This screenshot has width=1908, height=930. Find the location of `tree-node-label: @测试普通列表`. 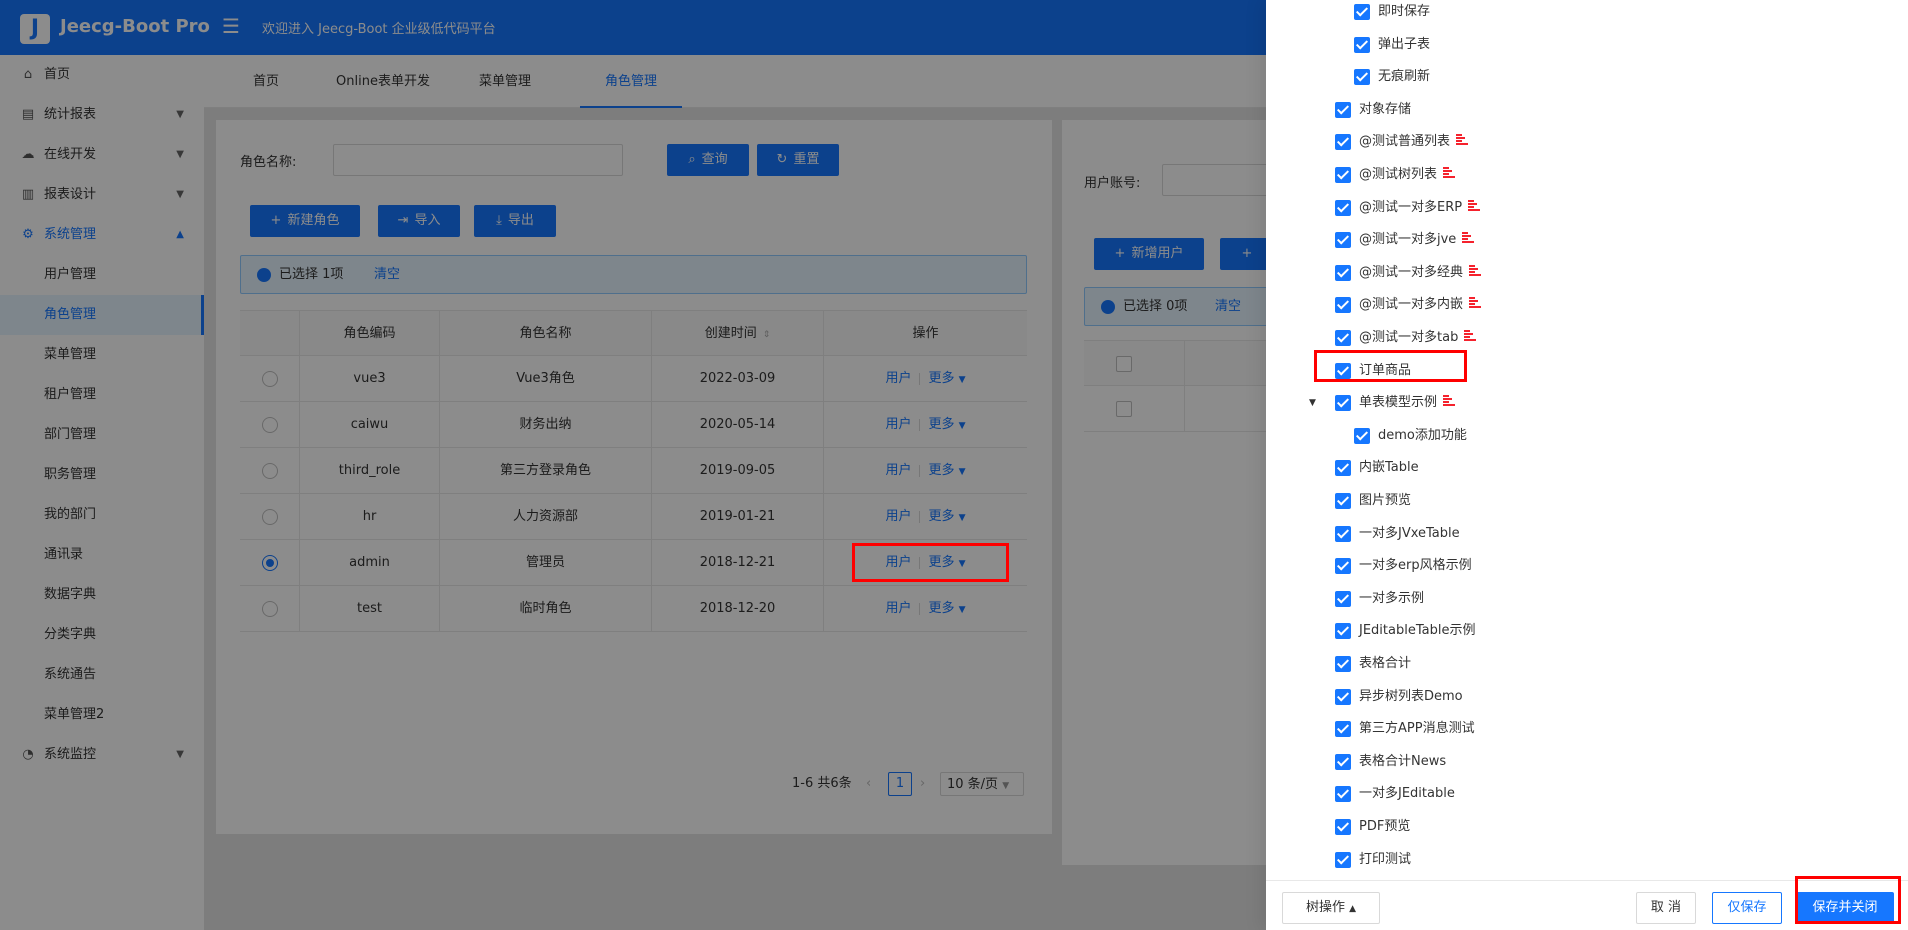

tree-node-label: @测试普通列表 is located at coordinates (1414, 142).